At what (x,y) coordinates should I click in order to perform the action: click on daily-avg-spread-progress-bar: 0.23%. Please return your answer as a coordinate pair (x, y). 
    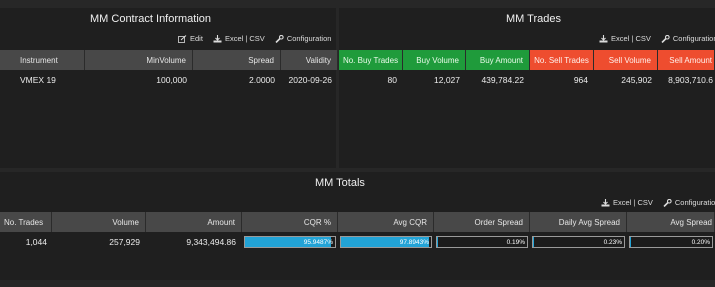
    Looking at the image, I should click on (578, 242).